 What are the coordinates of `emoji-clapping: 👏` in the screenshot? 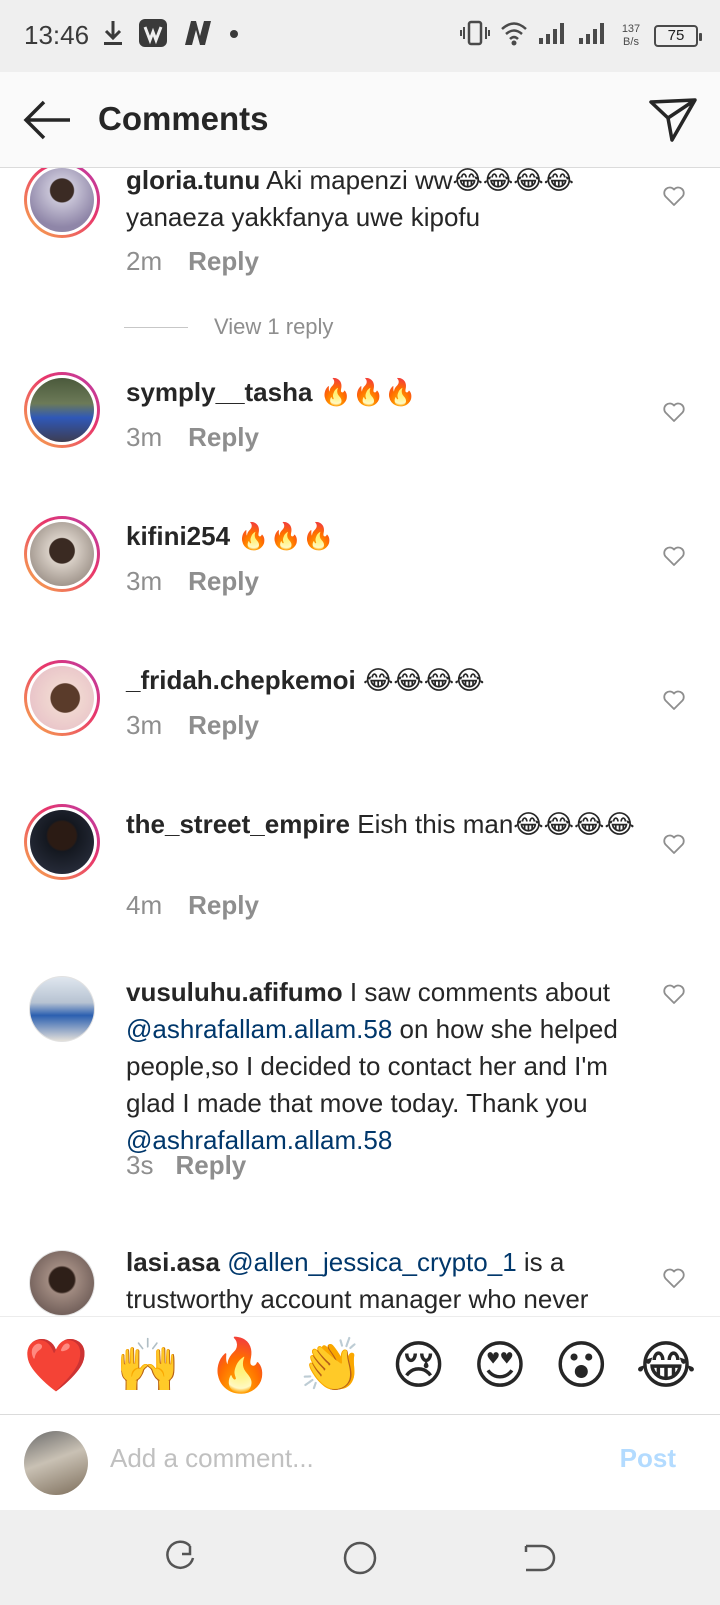 It's located at (331, 1366).